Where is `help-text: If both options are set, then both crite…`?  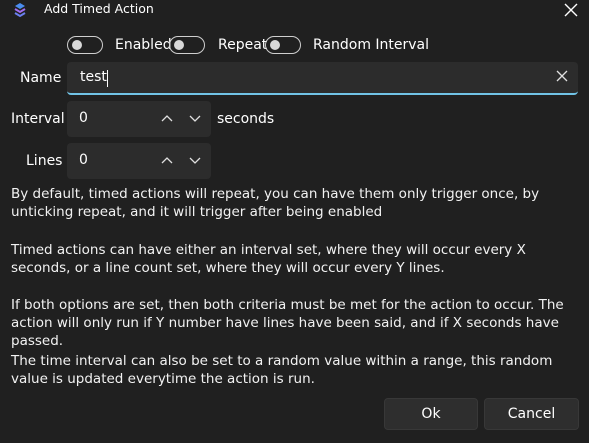
help-text: If both options are set, then both crite… is located at coordinates (287, 323).